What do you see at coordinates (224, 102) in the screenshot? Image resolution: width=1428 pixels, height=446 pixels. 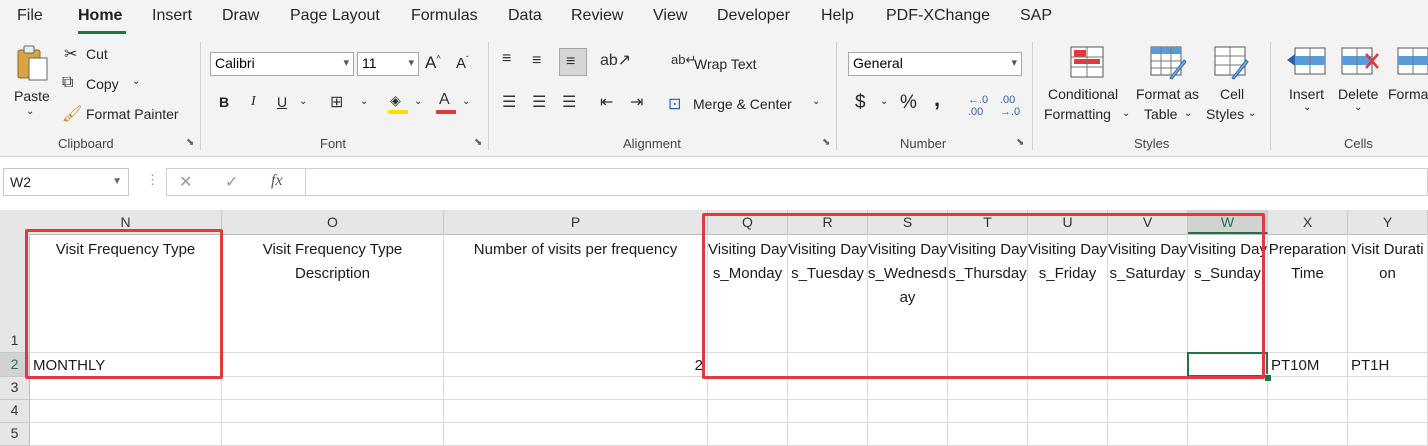 I see `bold-button: B` at bounding box center [224, 102].